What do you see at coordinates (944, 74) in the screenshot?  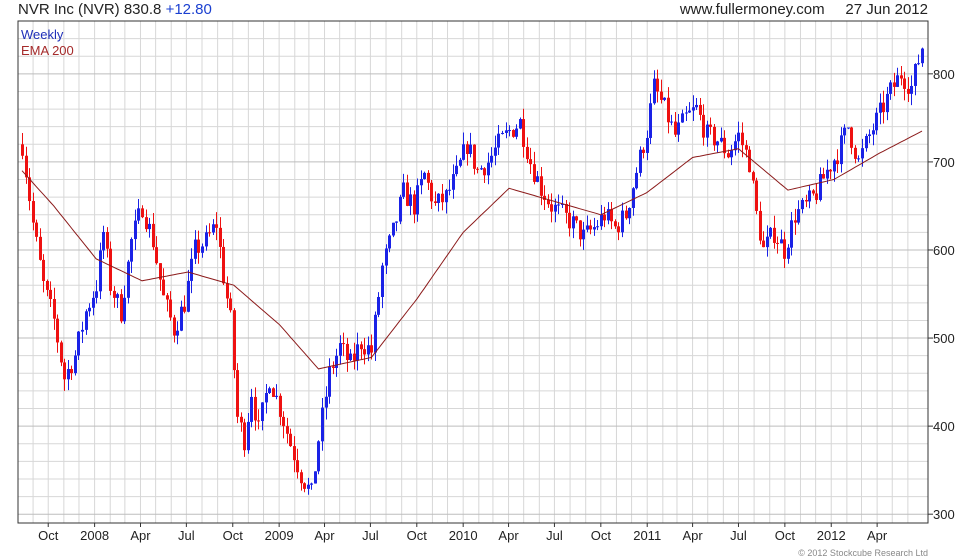 I see `y-tick-label: 800` at bounding box center [944, 74].